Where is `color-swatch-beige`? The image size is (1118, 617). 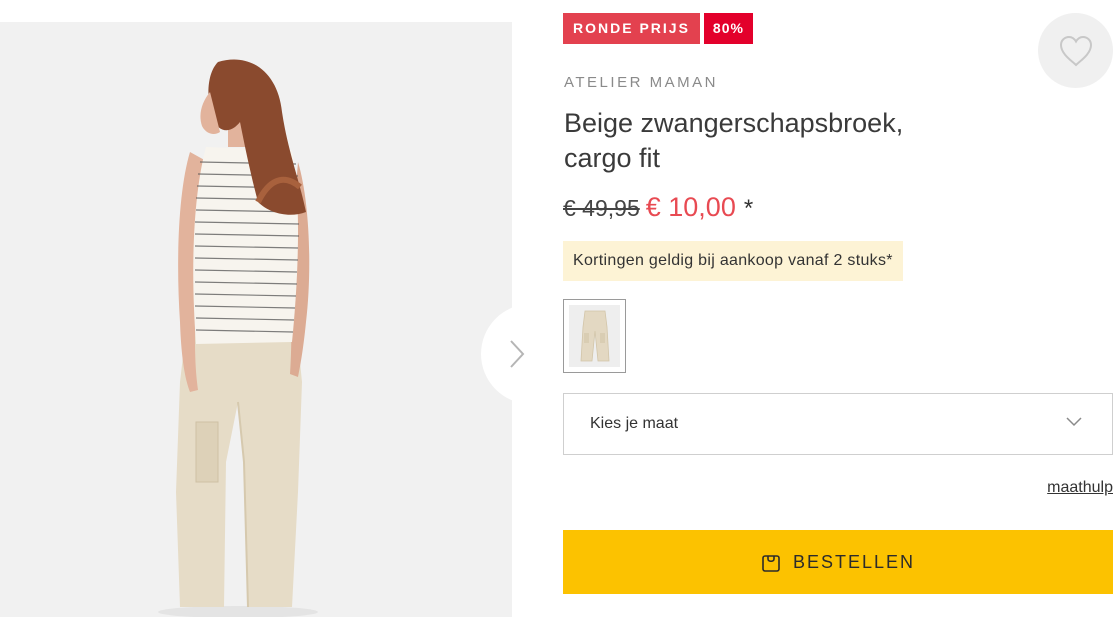 color-swatch-beige is located at coordinates (594, 336).